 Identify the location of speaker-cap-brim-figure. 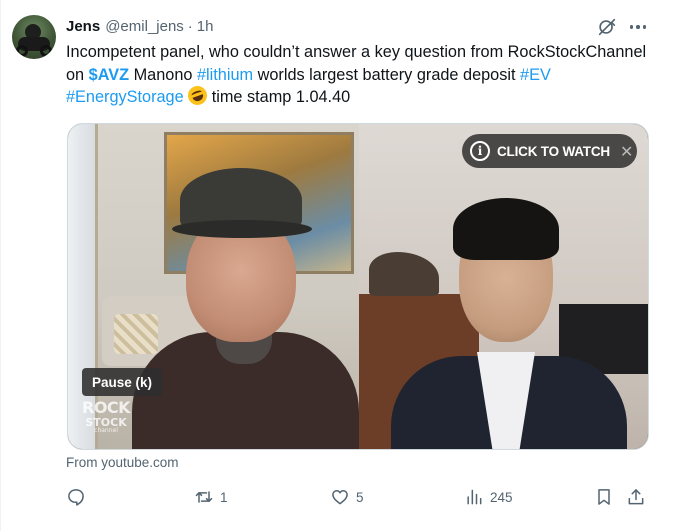
(242, 229).